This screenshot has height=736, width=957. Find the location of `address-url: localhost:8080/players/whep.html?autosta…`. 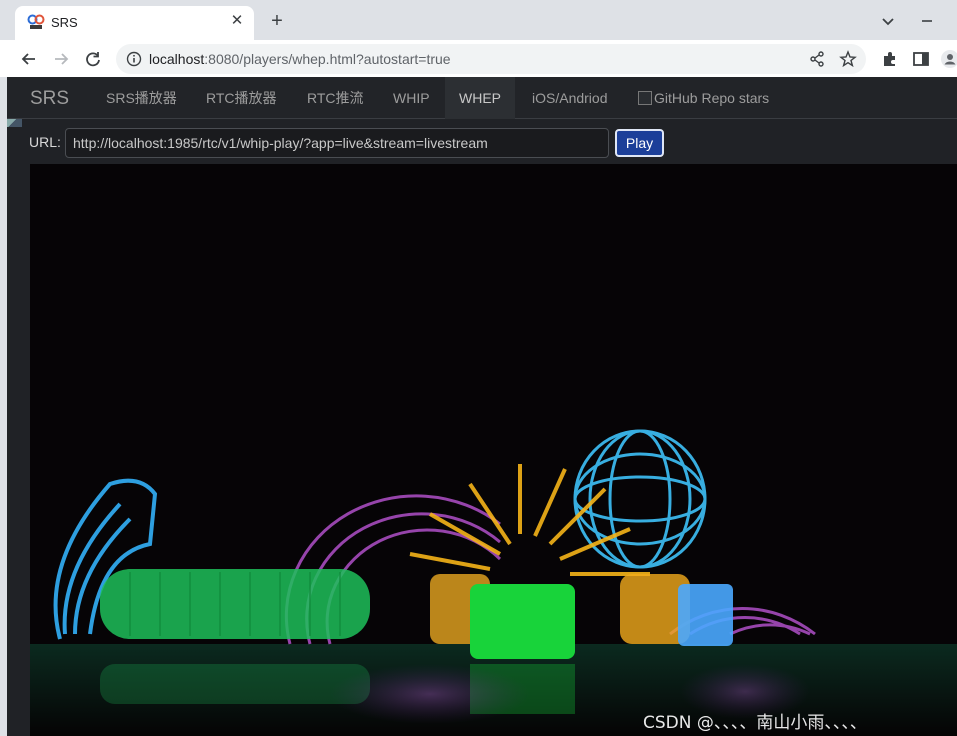

address-url: localhost:8080/players/whep.html?autosta… is located at coordinates (300, 59).